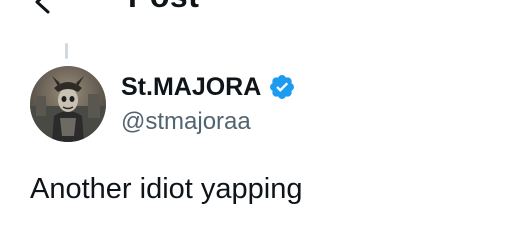  I want to click on top-bar: Post, so click(253, 7).